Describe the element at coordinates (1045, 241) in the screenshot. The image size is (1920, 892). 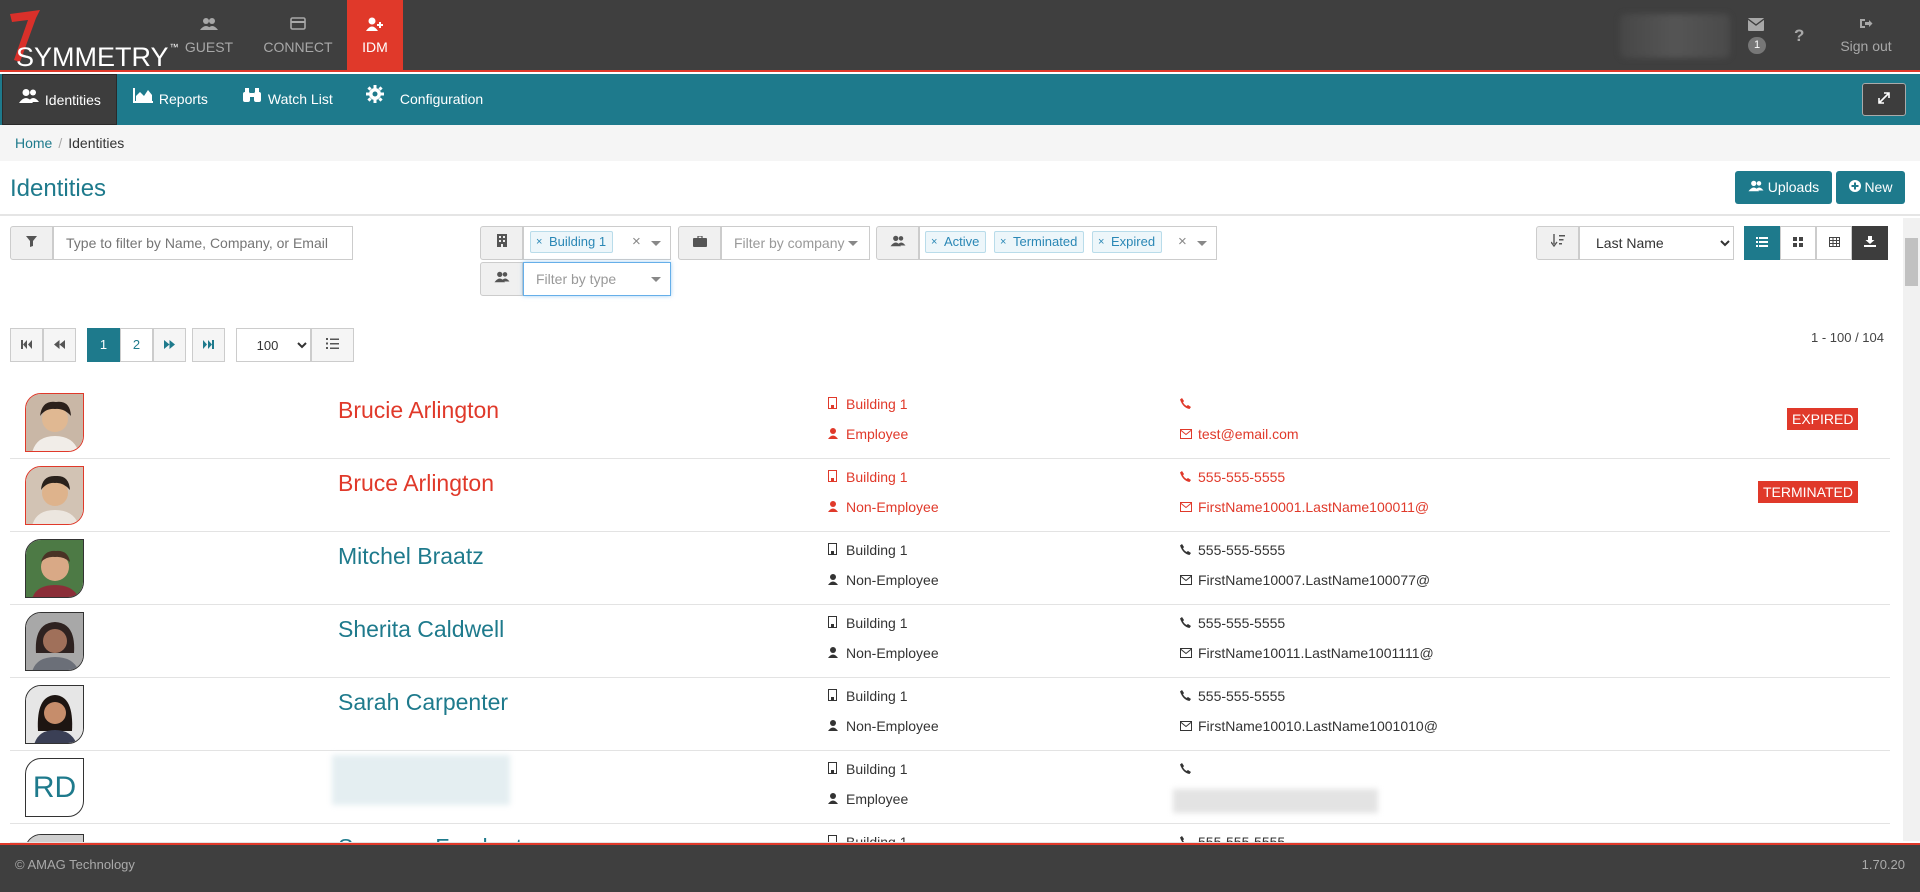
I see `status-tag-label: Terminated` at that location.